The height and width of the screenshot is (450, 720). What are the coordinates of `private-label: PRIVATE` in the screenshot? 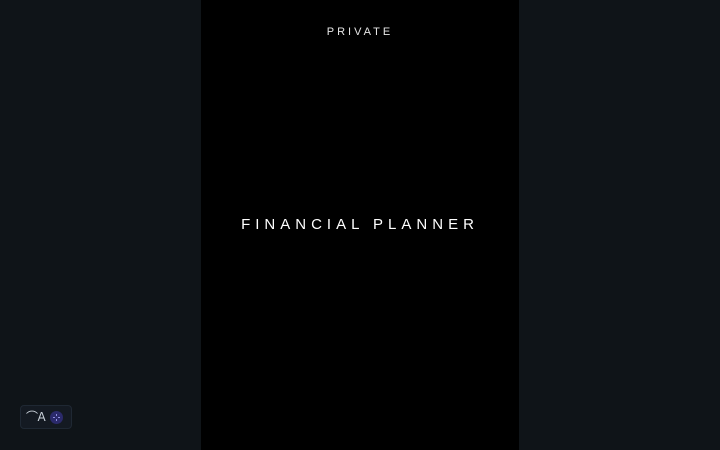 It's located at (360, 32).